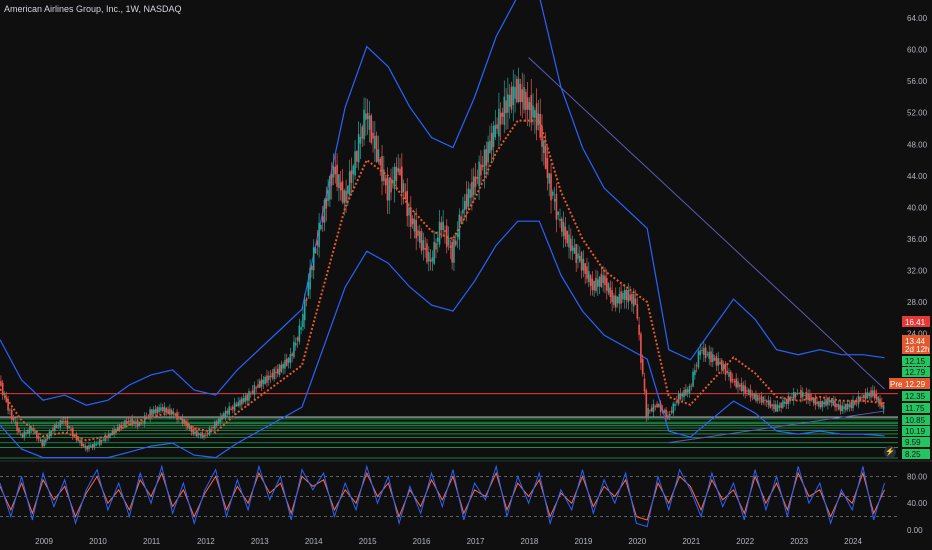 Image resolution: width=932 pixels, height=550 pixels. Describe the element at coordinates (152, 541) in the screenshot. I see `time-tick-label: 2011` at that location.